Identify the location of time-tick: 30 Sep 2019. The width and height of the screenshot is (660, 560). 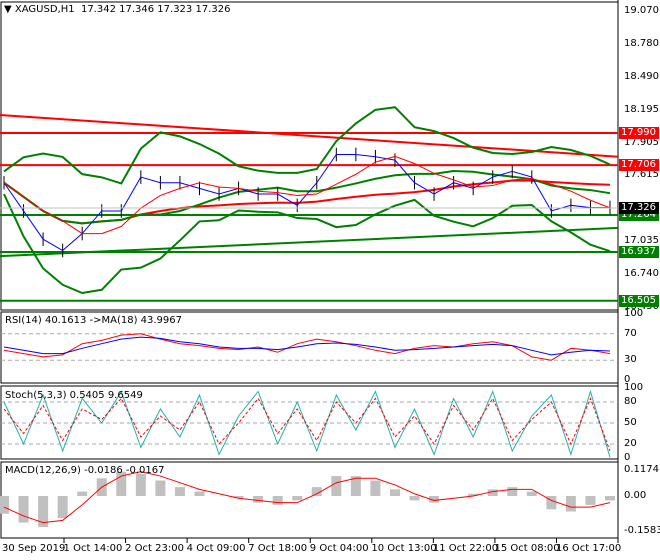
(34, 548).